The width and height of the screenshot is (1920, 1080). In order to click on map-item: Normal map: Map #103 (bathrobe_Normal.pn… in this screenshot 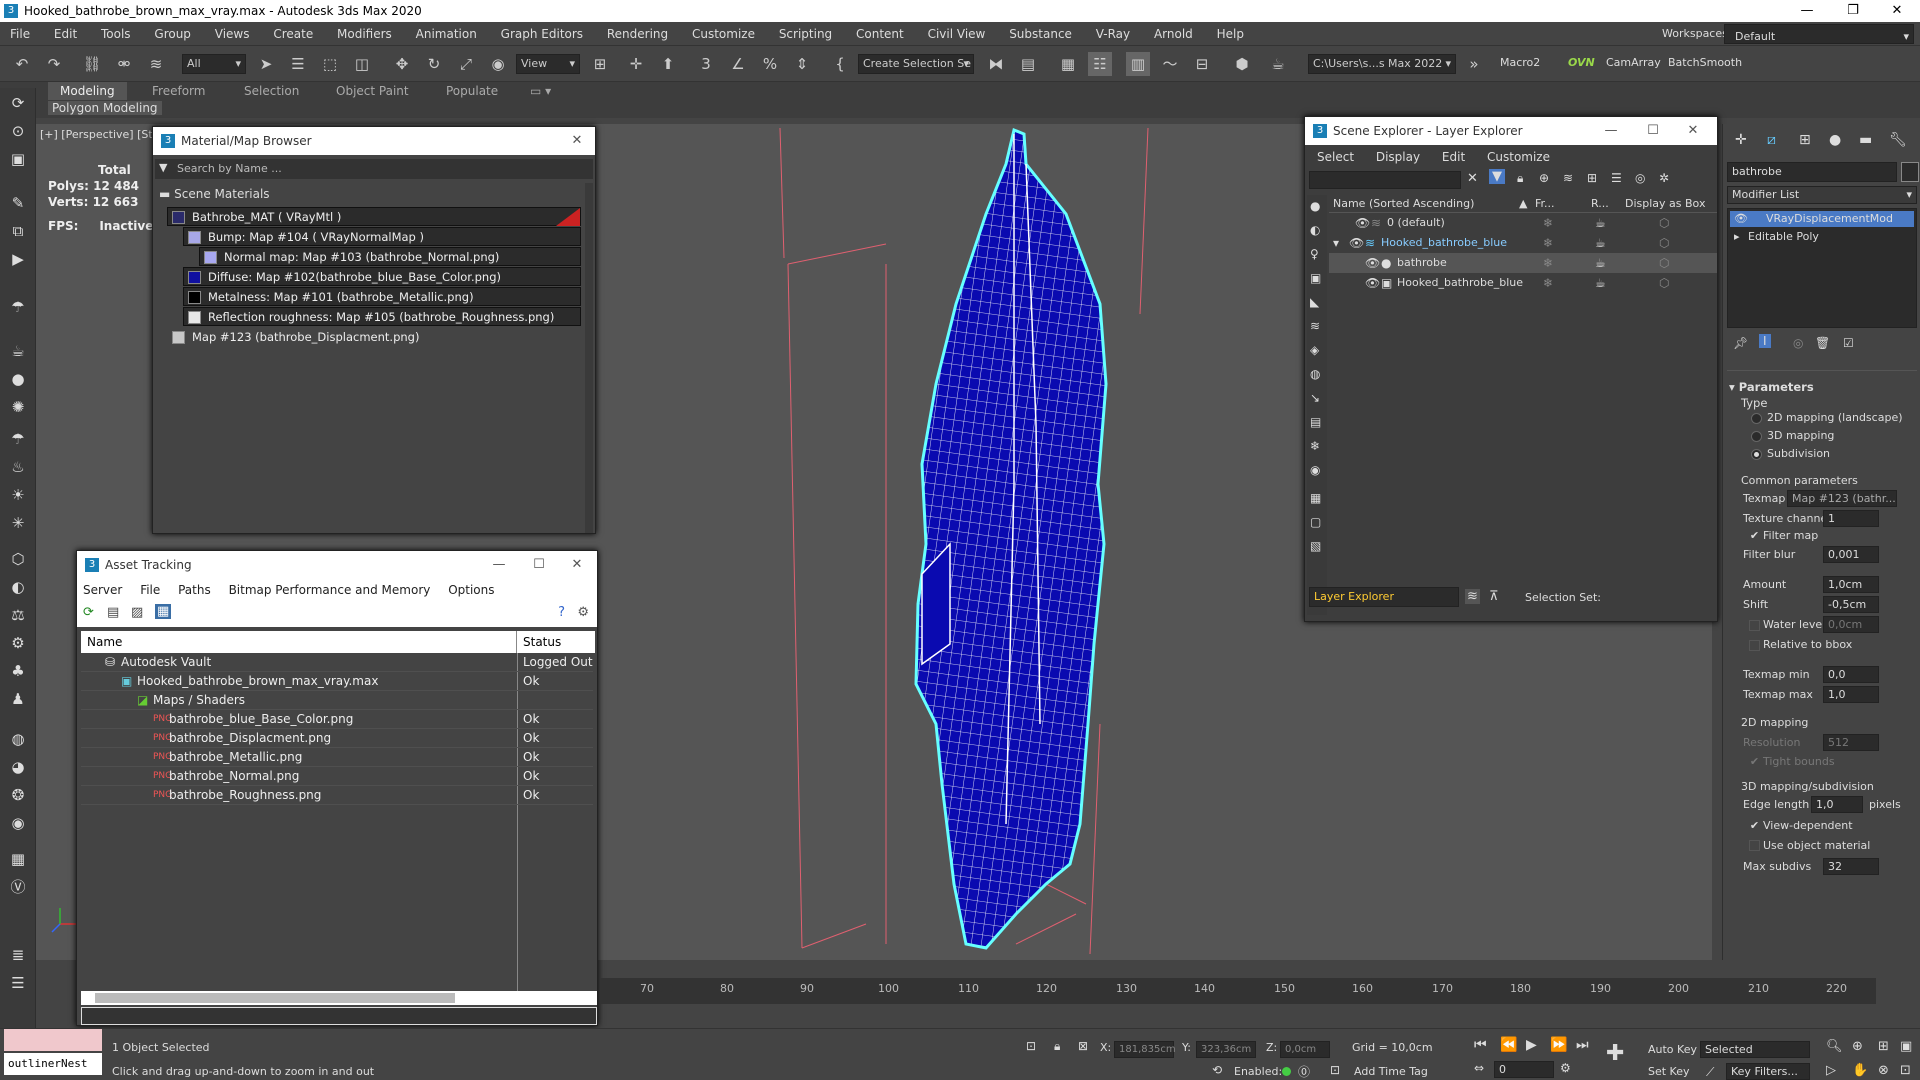, I will do `click(390, 256)`.